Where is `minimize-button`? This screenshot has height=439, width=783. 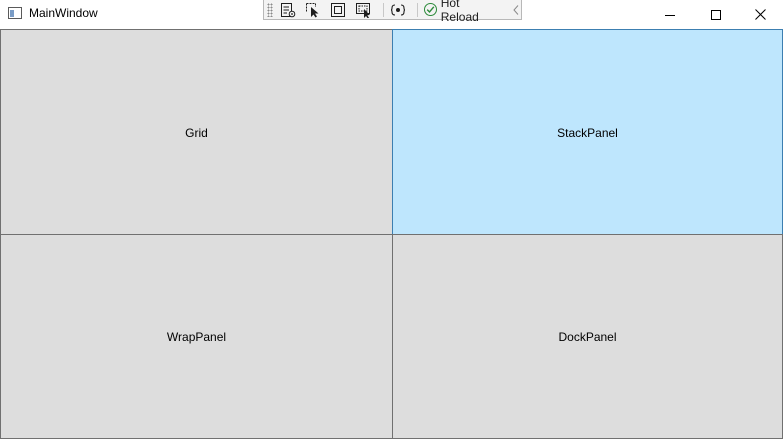
minimize-button is located at coordinates (670, 14).